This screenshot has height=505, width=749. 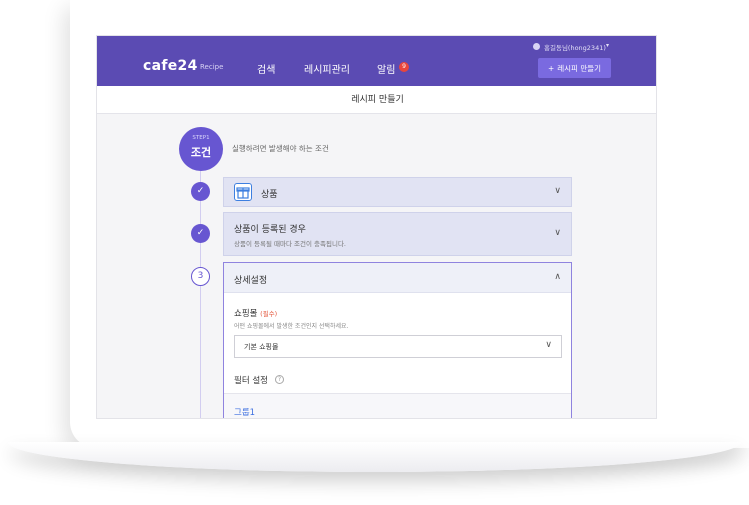 What do you see at coordinates (551, 68) in the screenshot?
I see `plus-icon: +` at bounding box center [551, 68].